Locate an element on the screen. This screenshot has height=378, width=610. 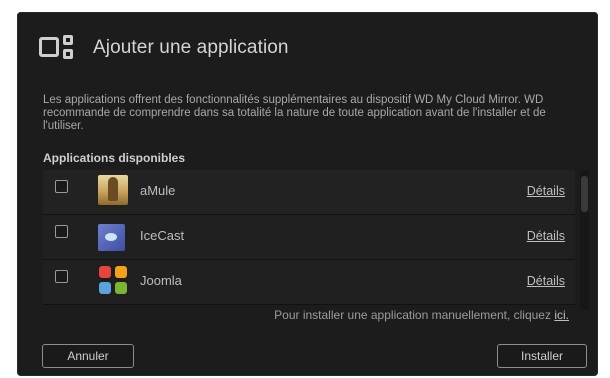
amule-icon is located at coordinates (113, 190).